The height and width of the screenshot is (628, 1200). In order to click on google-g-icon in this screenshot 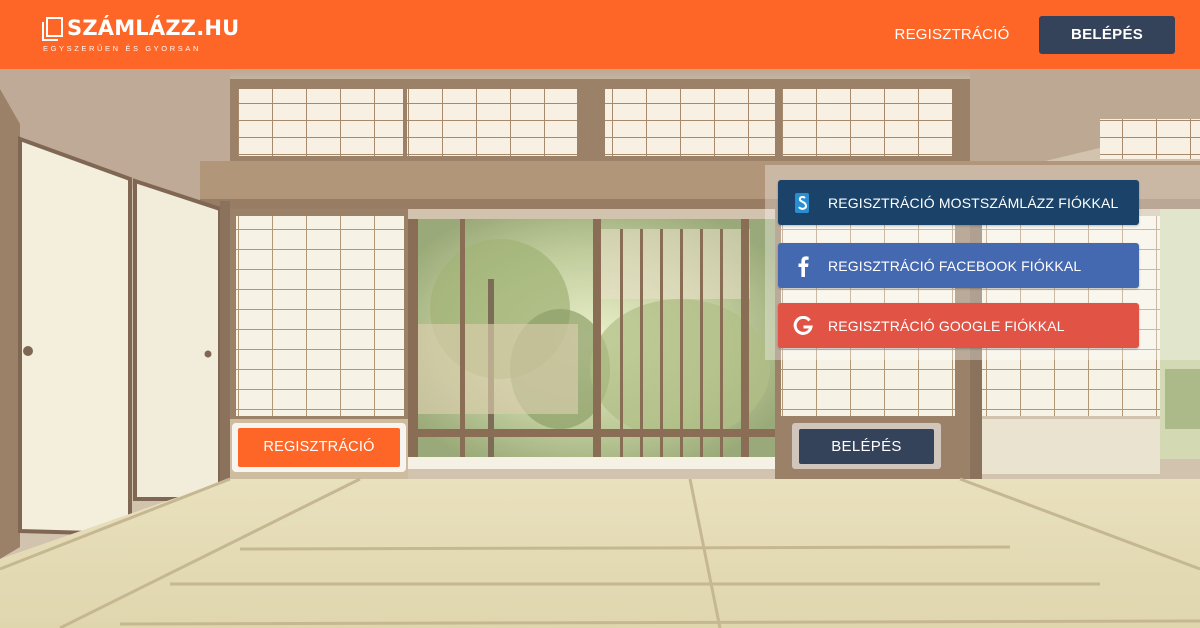, I will do `click(803, 325)`.